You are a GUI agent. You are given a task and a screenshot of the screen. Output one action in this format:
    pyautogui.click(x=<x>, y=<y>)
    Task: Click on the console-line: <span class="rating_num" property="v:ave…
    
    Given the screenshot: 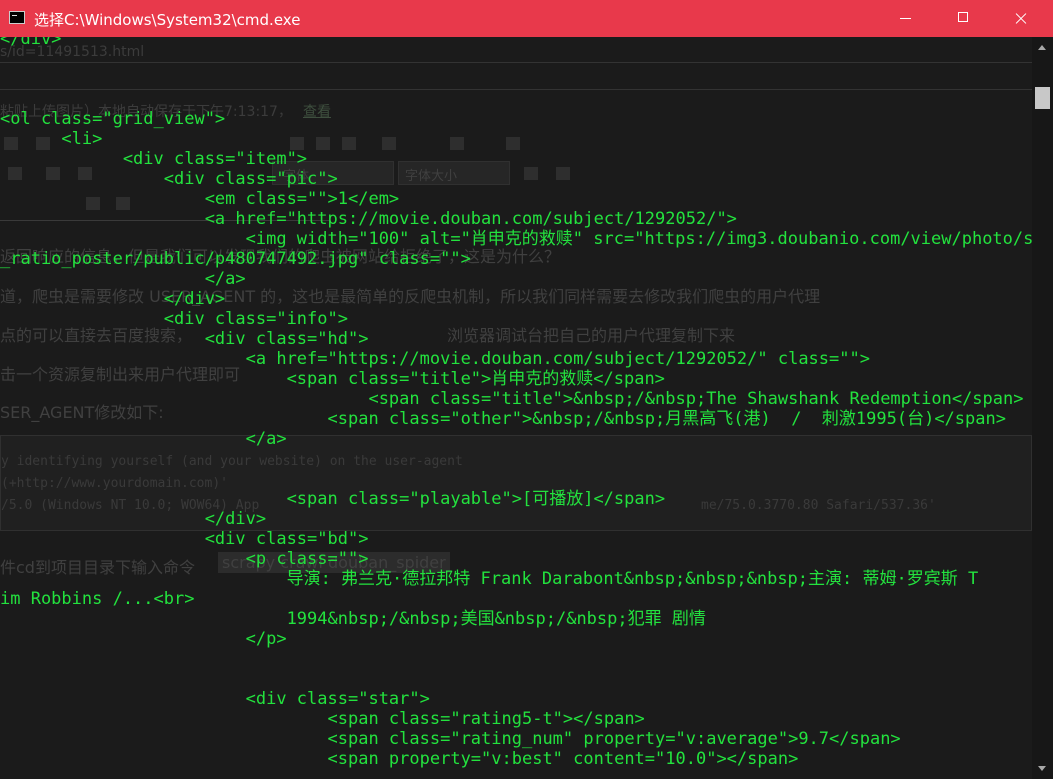 What is the action you would take?
    pyautogui.click(x=450, y=739)
    